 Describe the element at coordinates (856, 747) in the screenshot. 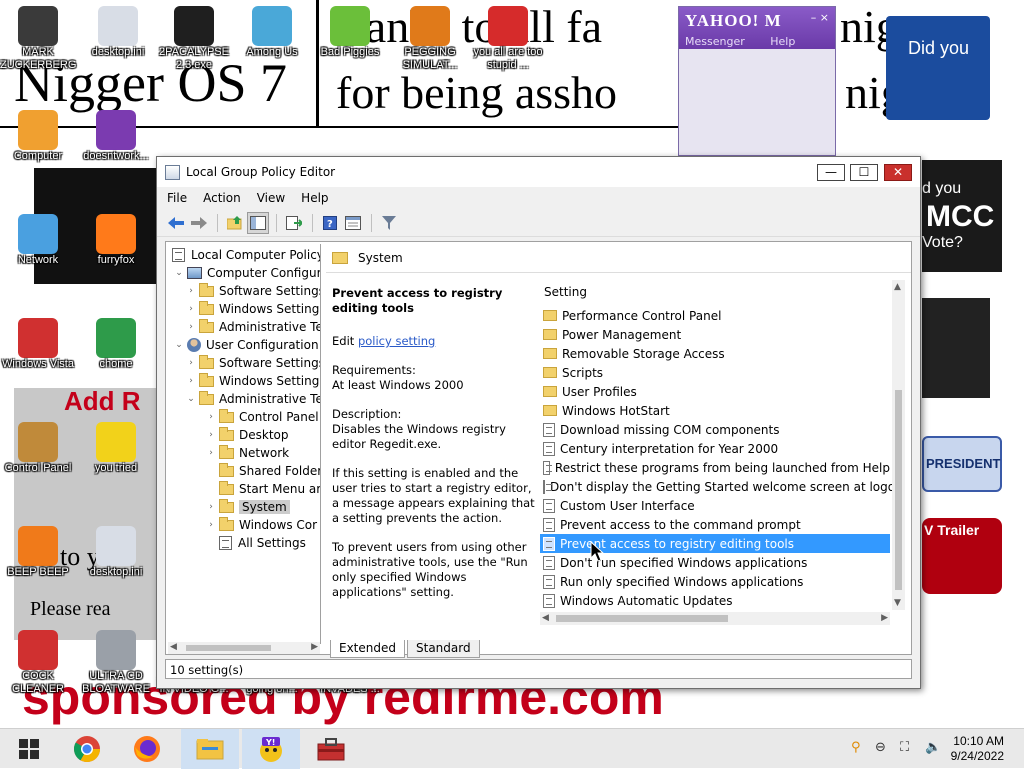

I see `search-icon: ⚲` at that location.